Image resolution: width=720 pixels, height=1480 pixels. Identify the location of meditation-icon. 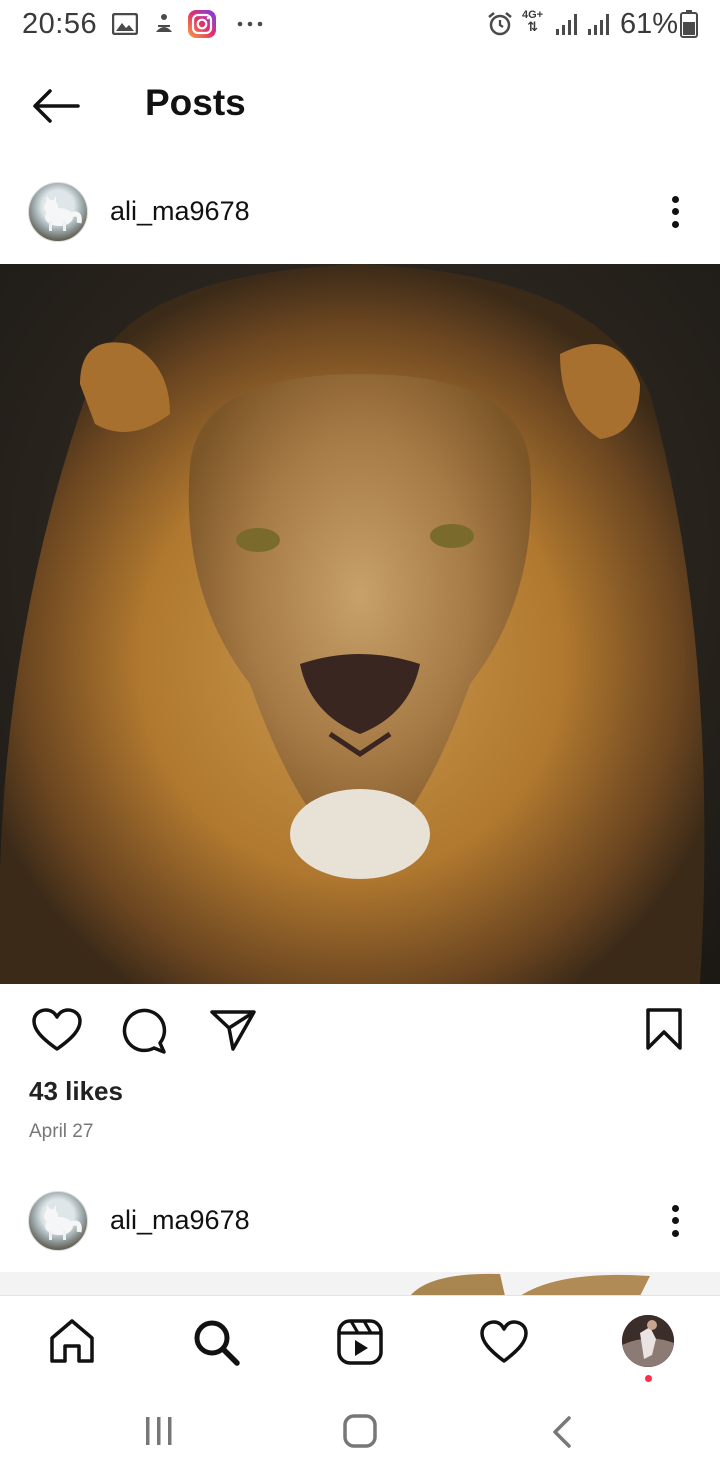
(164, 23).